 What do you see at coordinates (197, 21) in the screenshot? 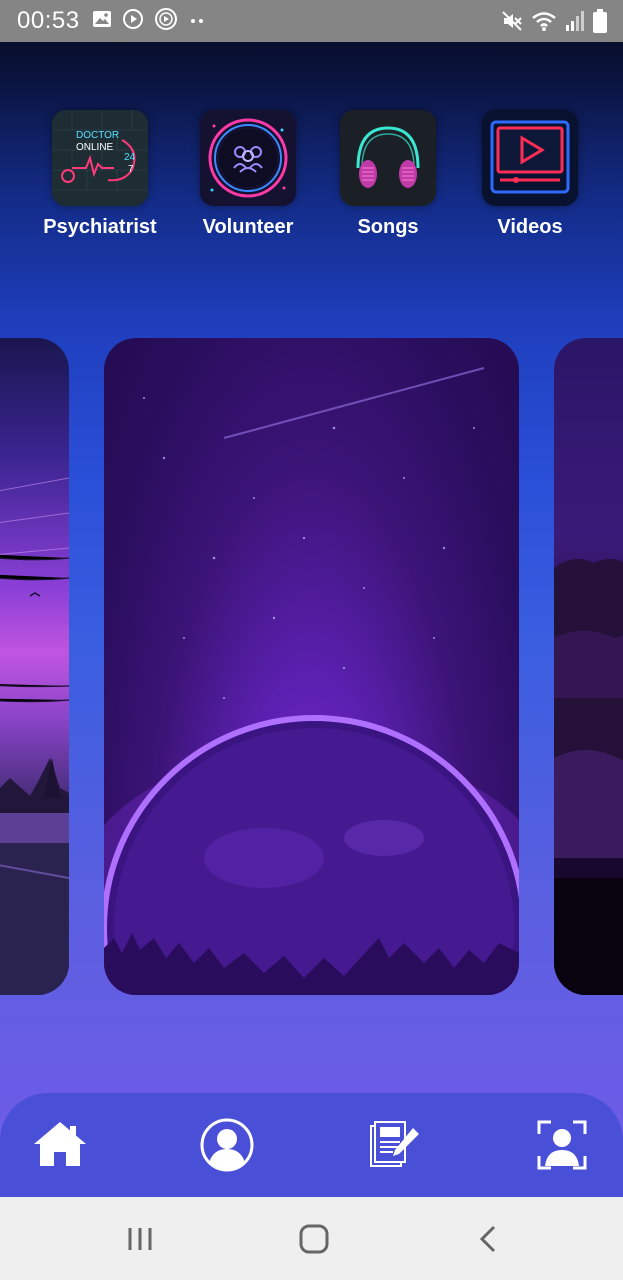
I see `more-dots-icon` at bounding box center [197, 21].